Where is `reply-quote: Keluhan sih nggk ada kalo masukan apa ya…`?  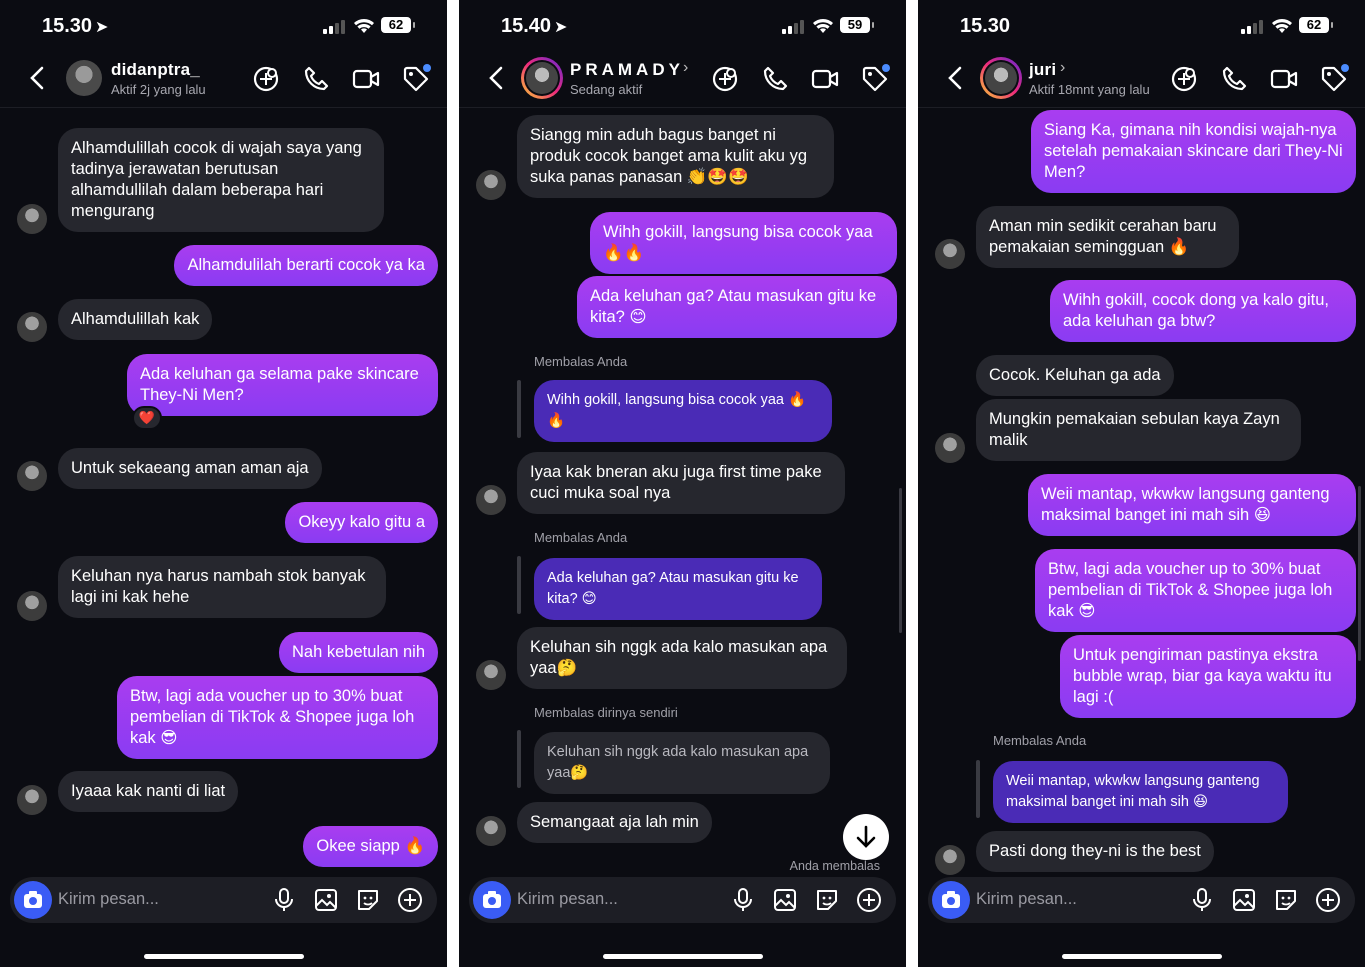 reply-quote: Keluhan sih nggk ada kalo masukan apa ya… is located at coordinates (682, 763).